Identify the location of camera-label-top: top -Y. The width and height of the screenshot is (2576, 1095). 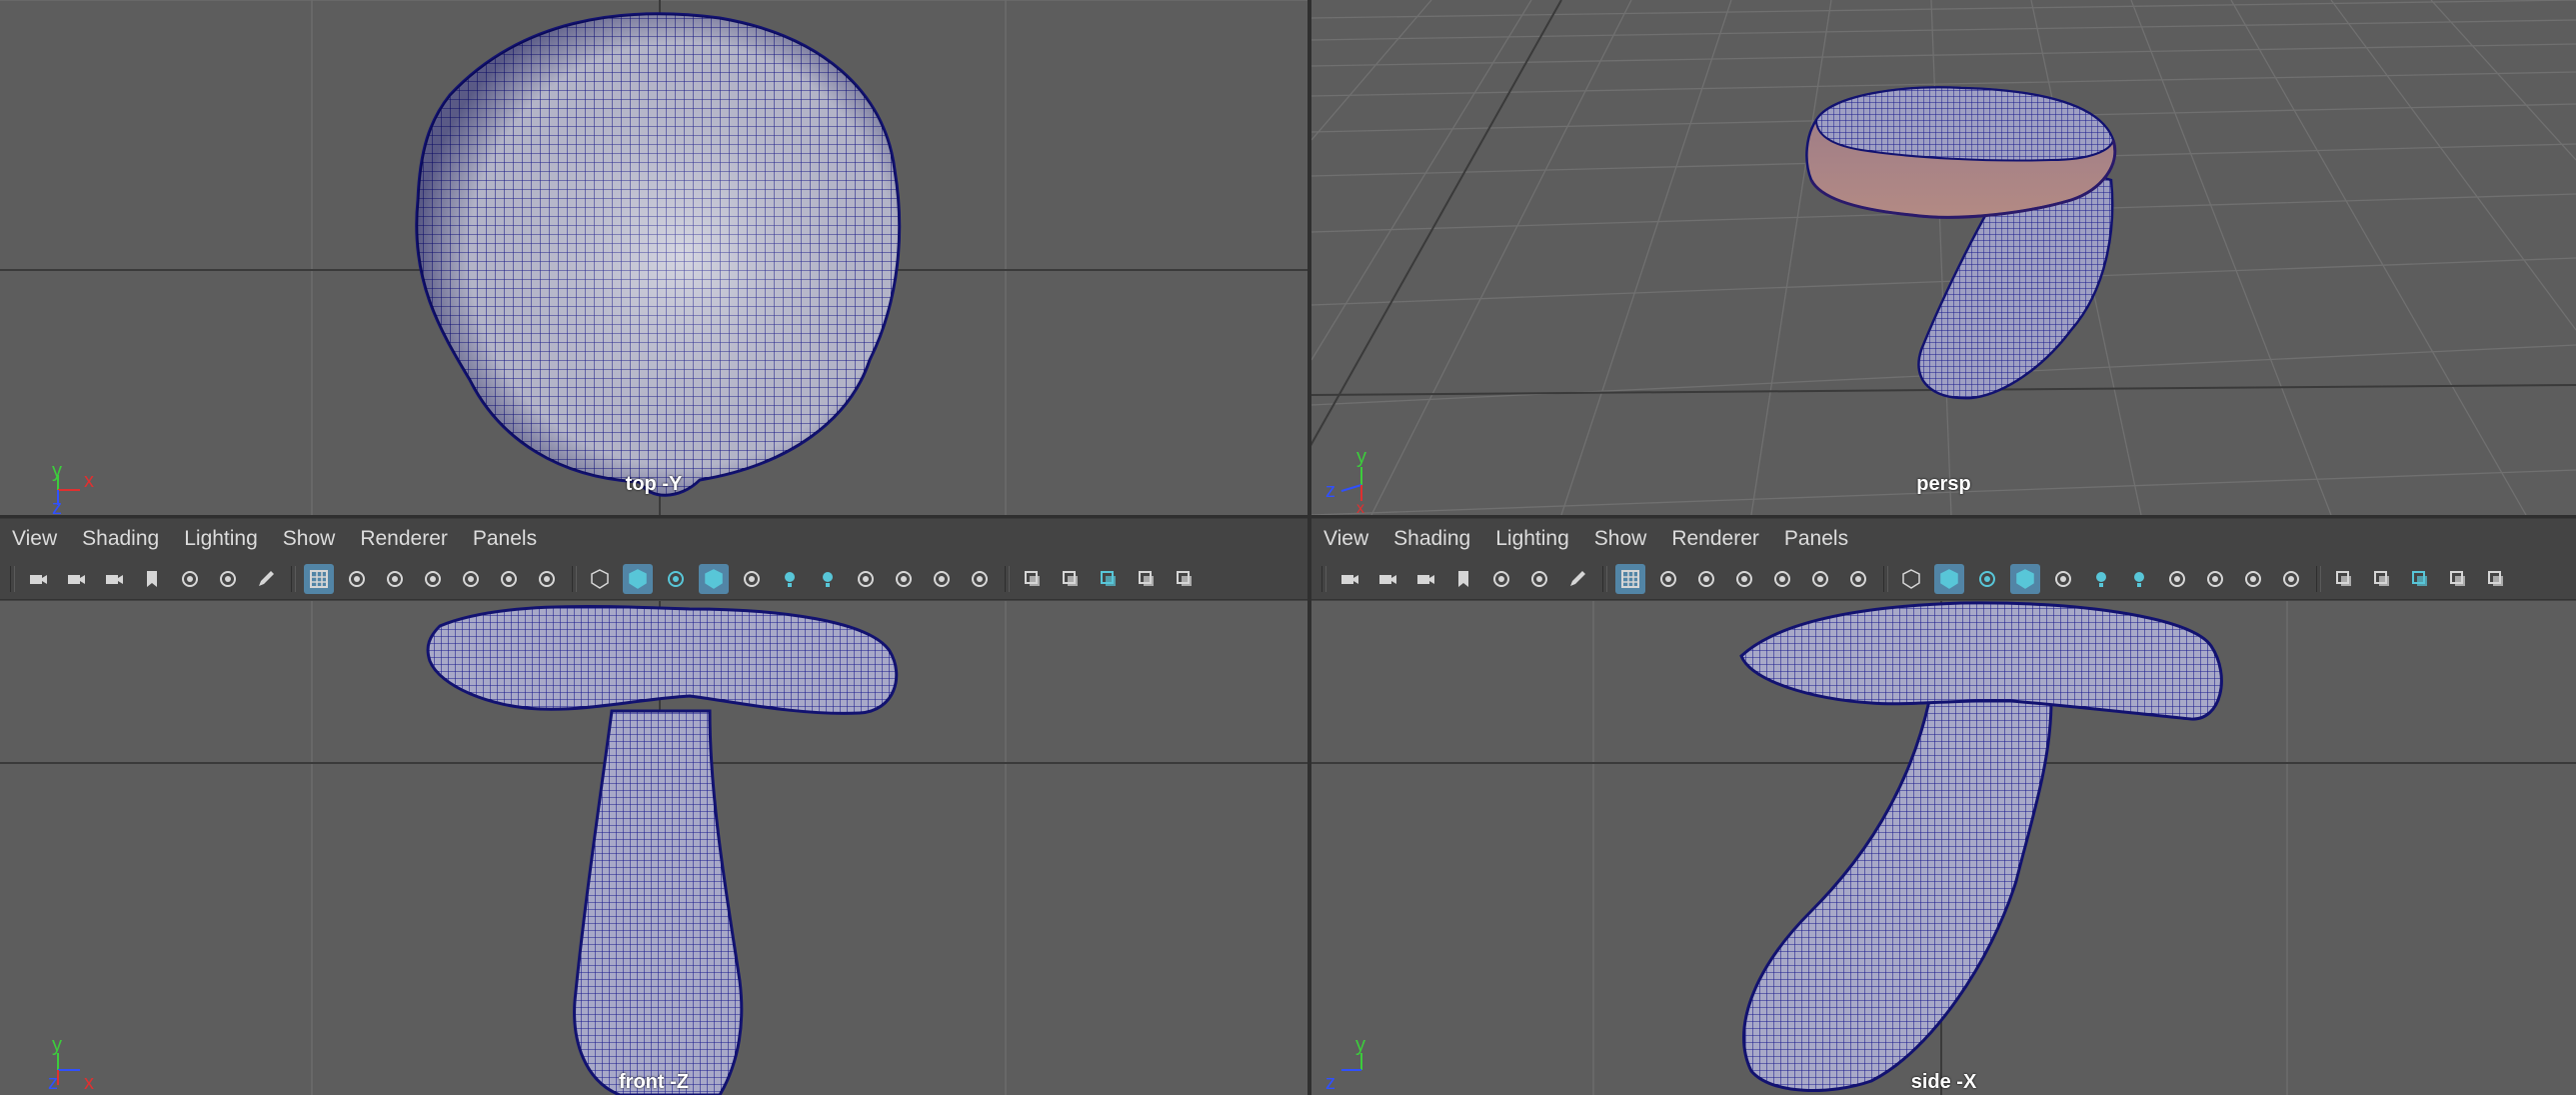
(654, 484).